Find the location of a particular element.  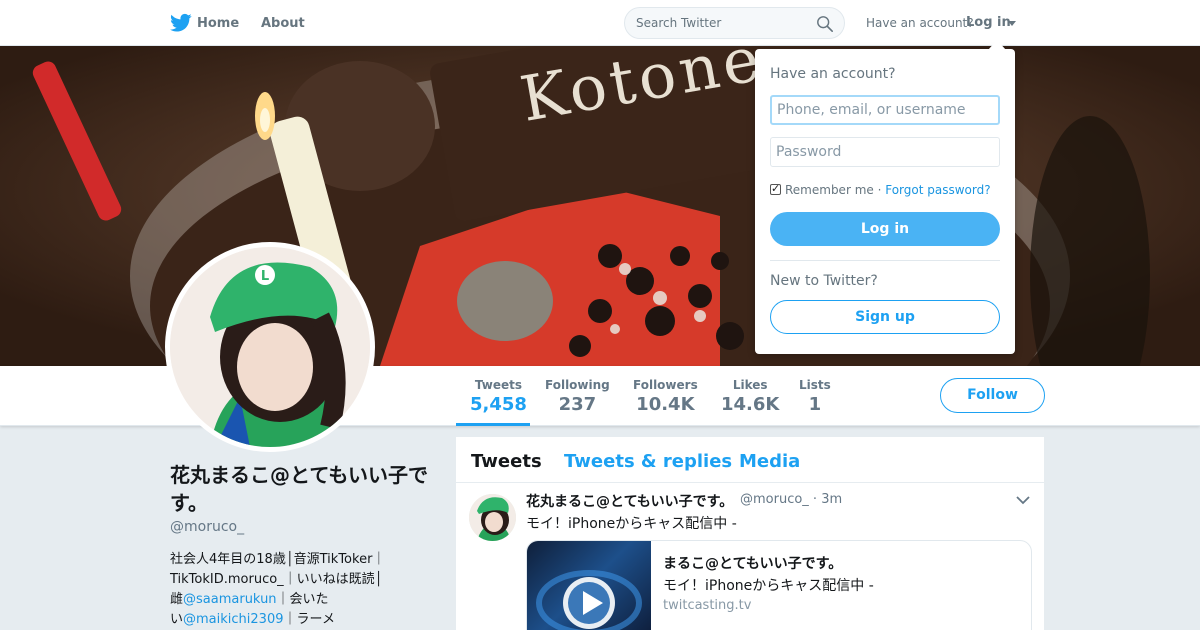

bio-mention-link: @saamarukun is located at coordinates (230, 599).